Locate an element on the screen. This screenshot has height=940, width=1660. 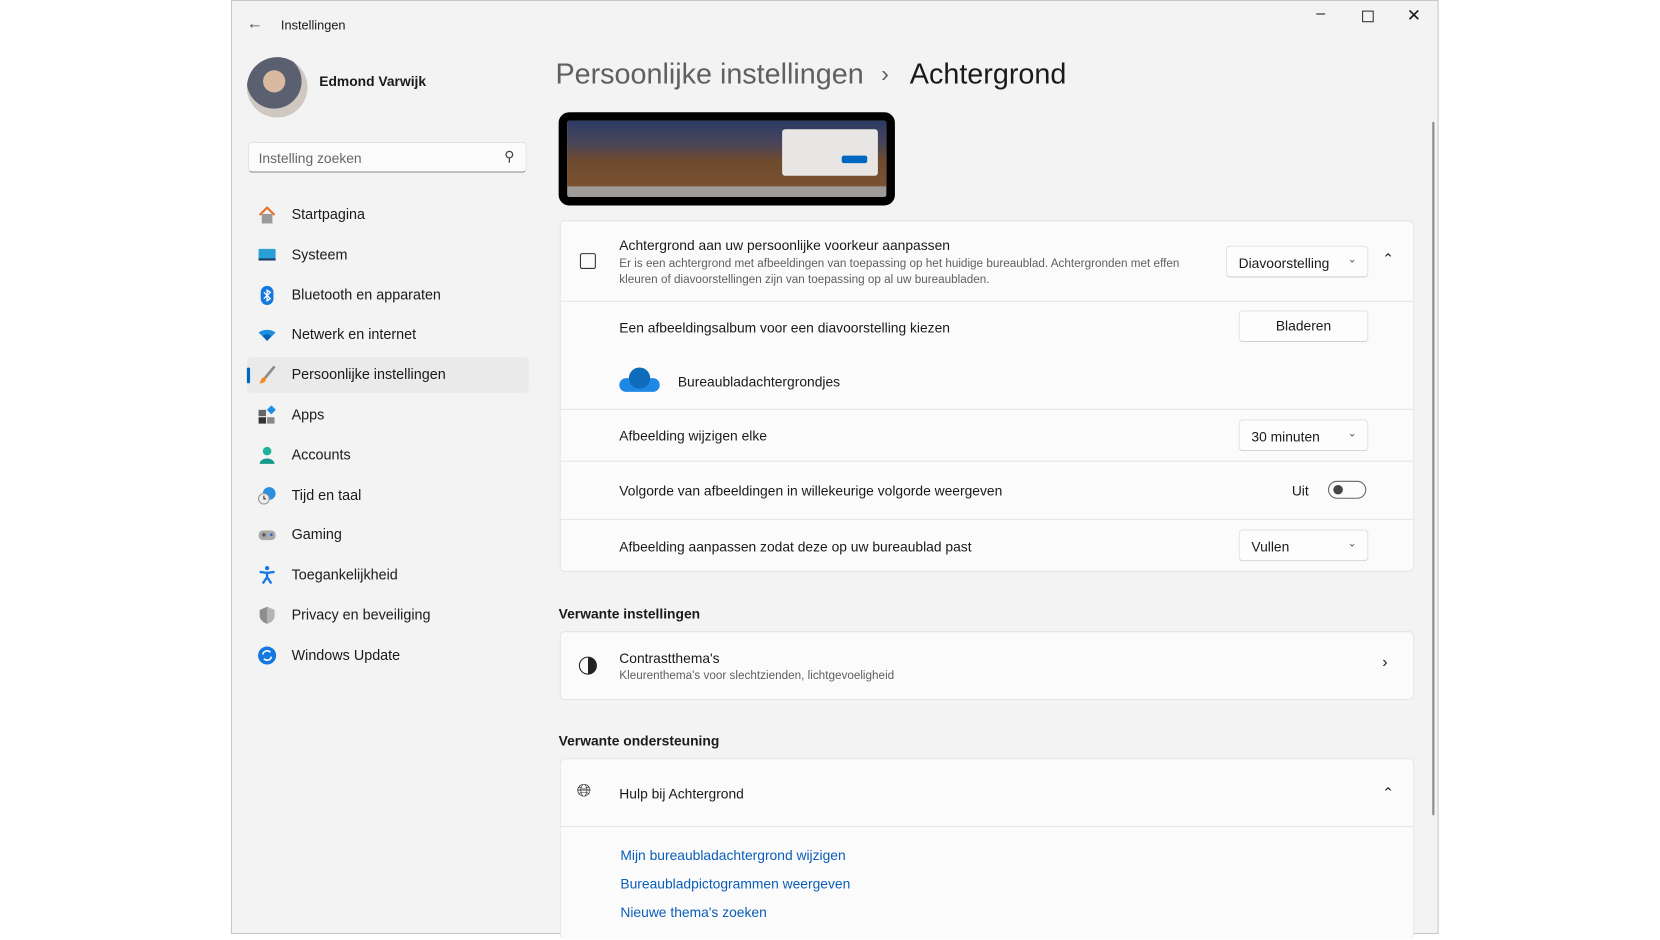
sidebar-item-privacy-en-beveiliging: Privacy en beveiliging is located at coordinates (388, 615).